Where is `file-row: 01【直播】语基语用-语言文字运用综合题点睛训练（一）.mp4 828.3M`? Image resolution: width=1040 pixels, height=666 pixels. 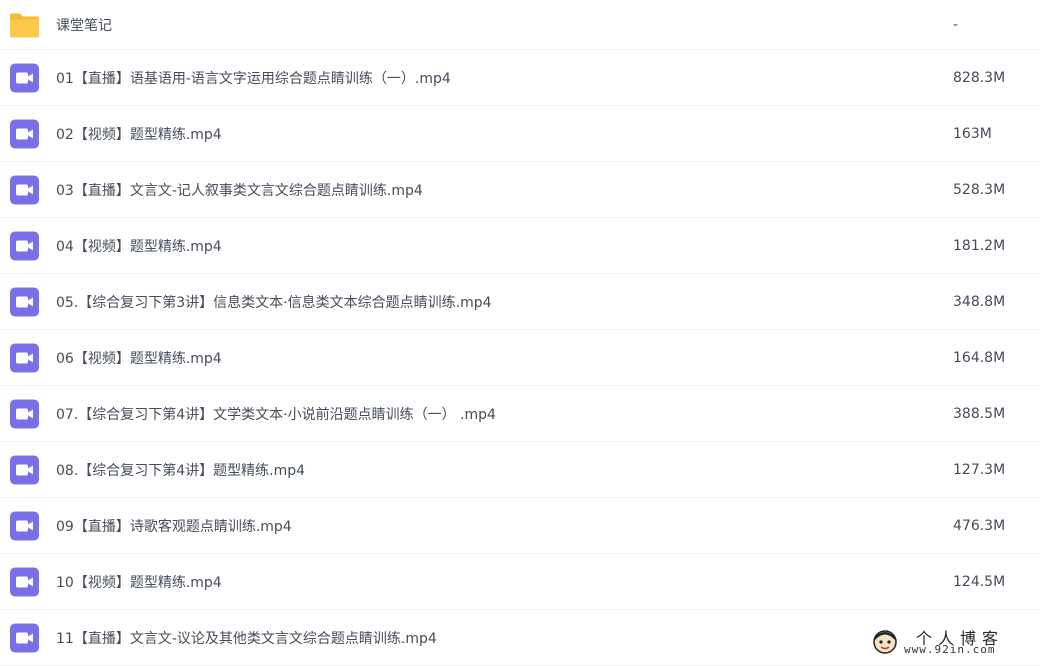 file-row: 01【直播】语基语用-语言文字运用综合题点睛训练（一）.mp4 828.3M is located at coordinates (520, 78).